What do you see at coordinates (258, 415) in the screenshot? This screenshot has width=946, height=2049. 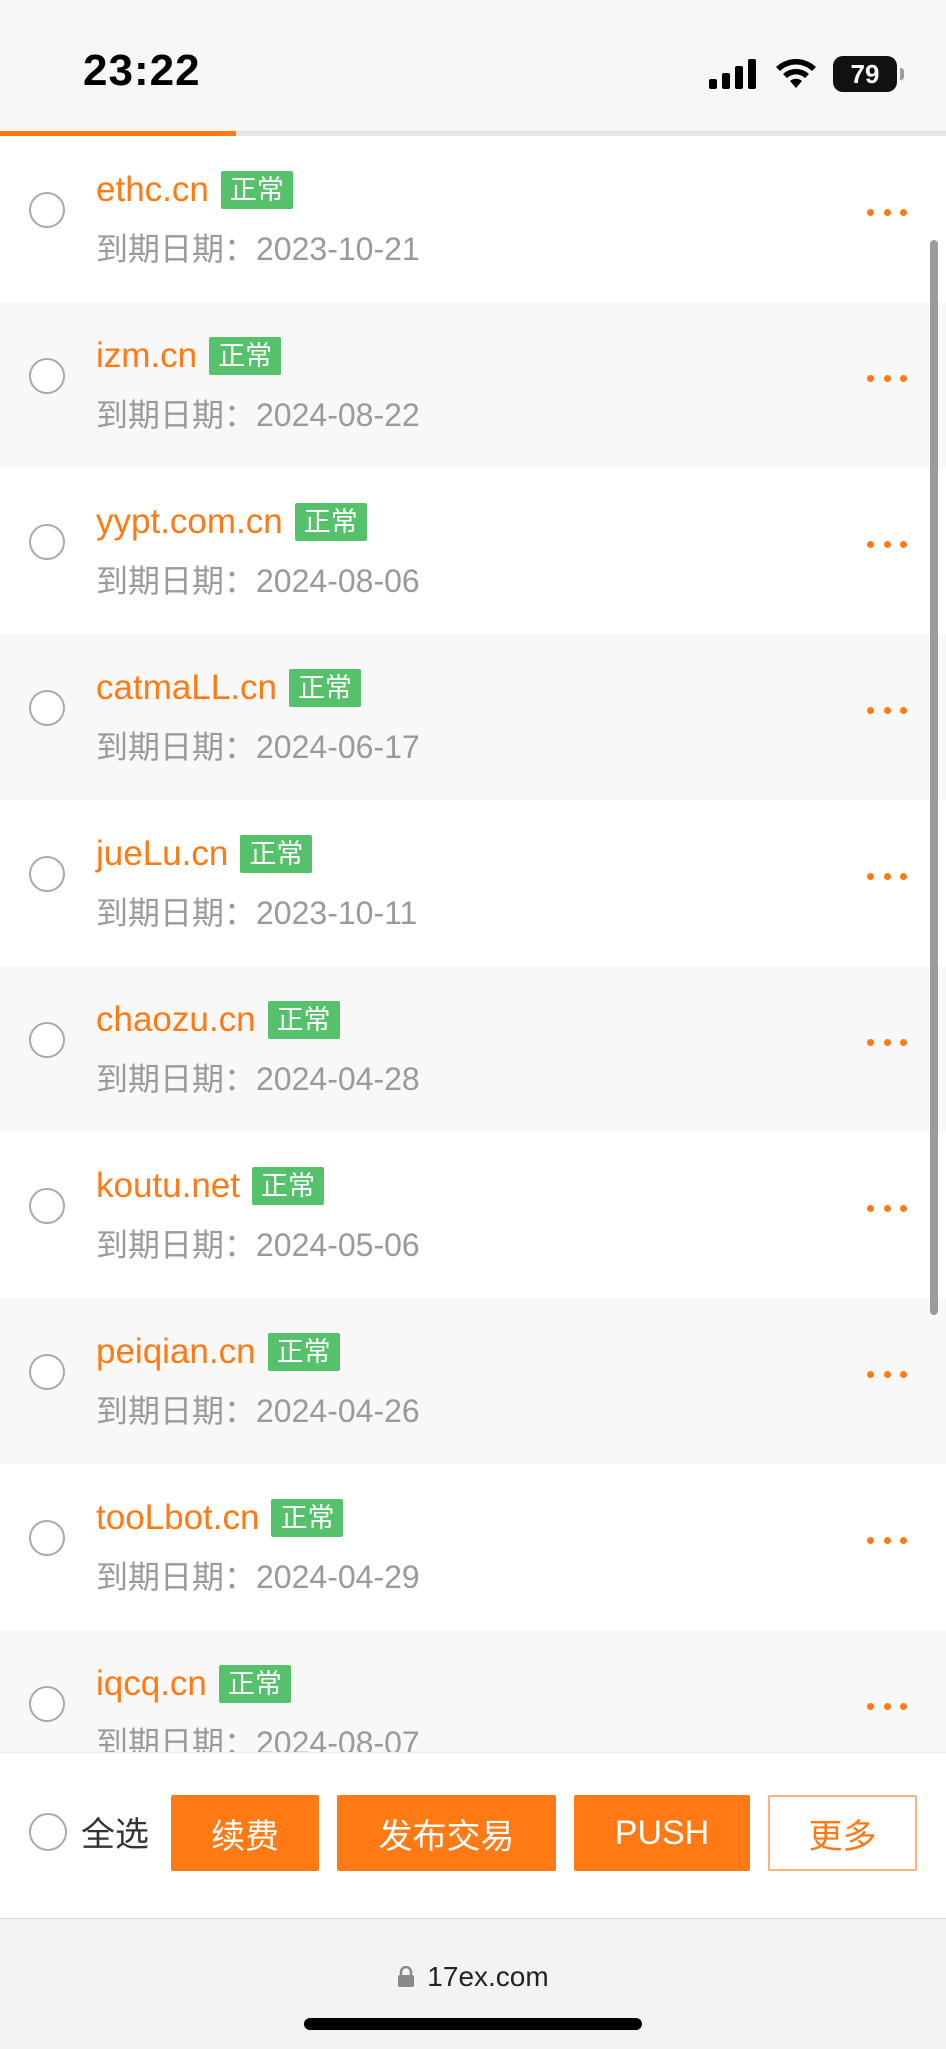 I see `expiry-date: 到期日期：2024-08-22` at bounding box center [258, 415].